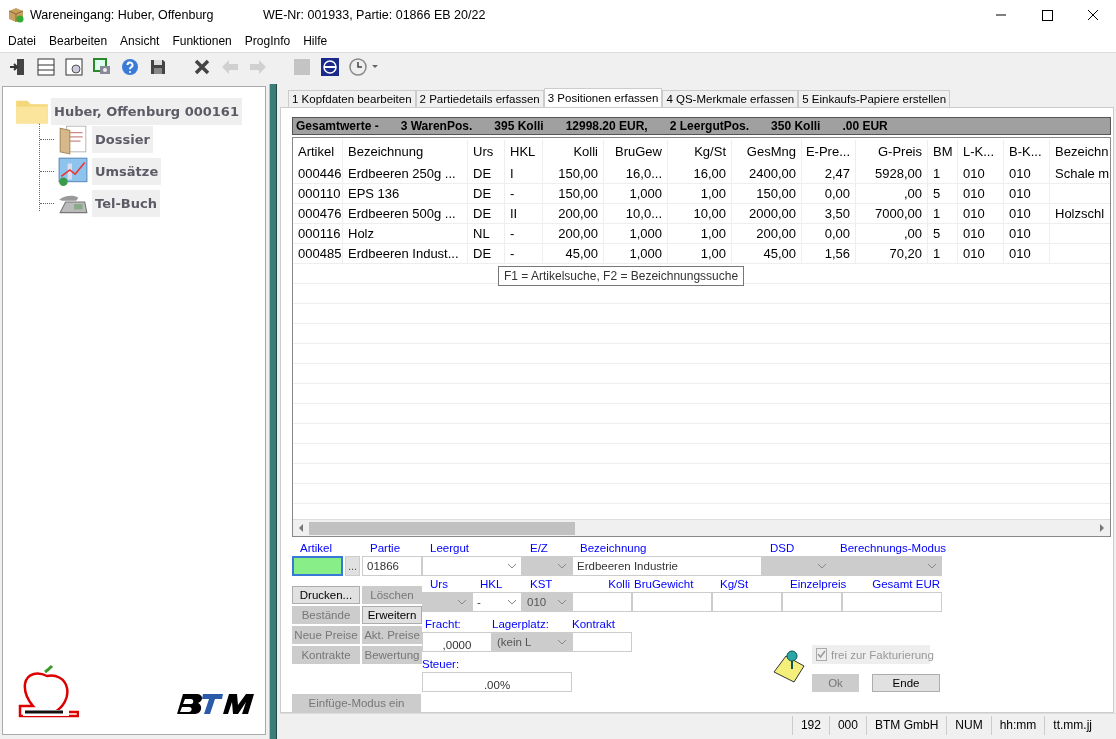  Describe the element at coordinates (102, 67) in the screenshot. I see `camera-icon` at that location.